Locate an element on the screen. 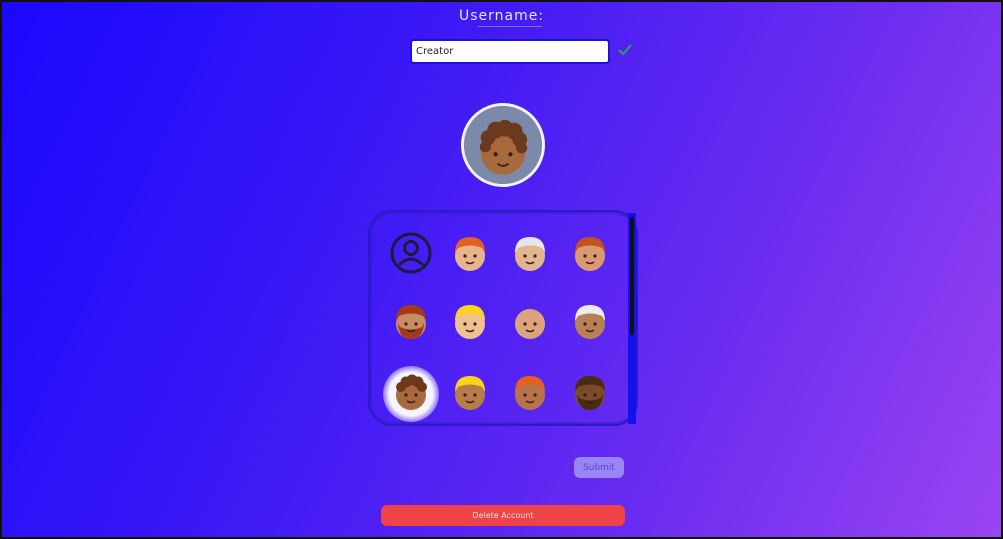  username-input is located at coordinates (510, 51).